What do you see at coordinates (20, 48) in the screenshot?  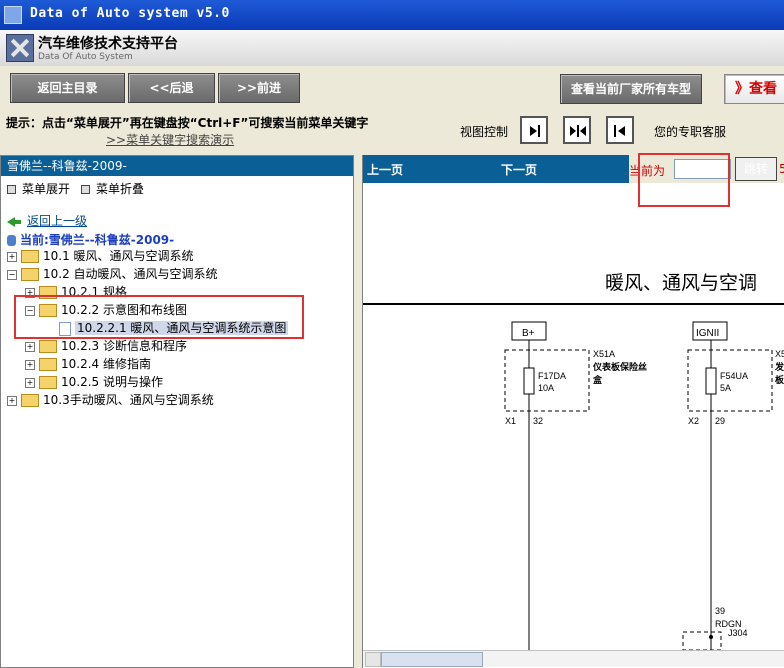 I see `wrench-logo-icon` at bounding box center [20, 48].